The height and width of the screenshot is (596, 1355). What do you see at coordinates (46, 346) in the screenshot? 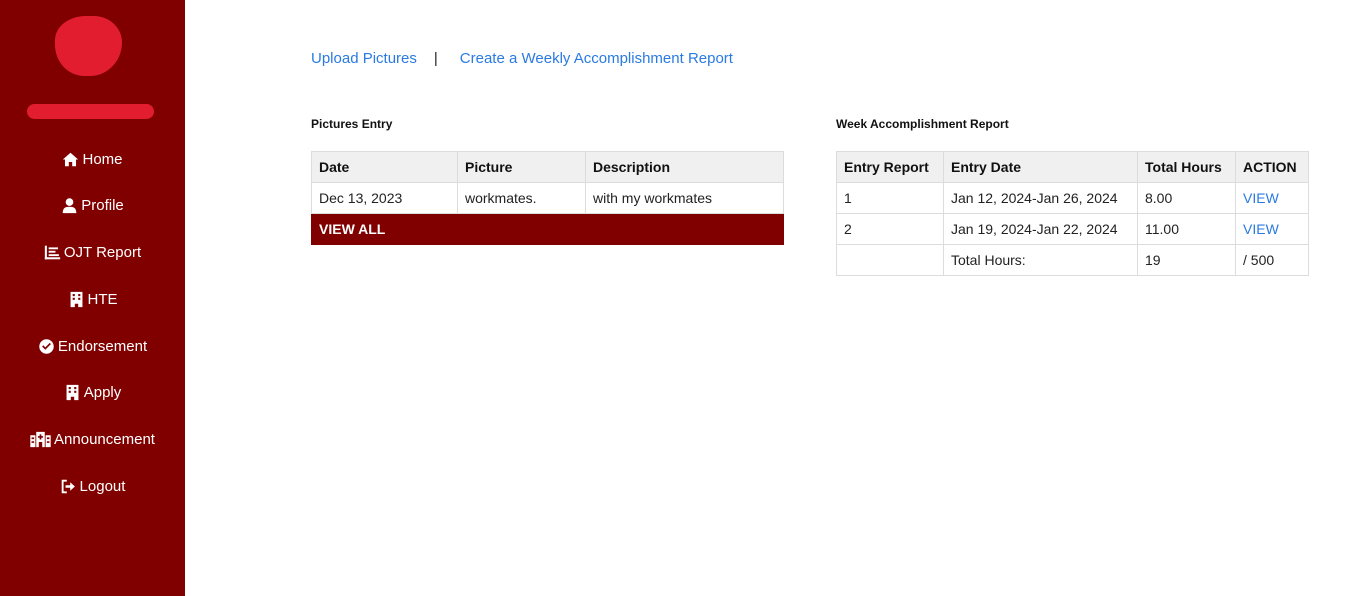
I see `check-circle-icon` at bounding box center [46, 346].